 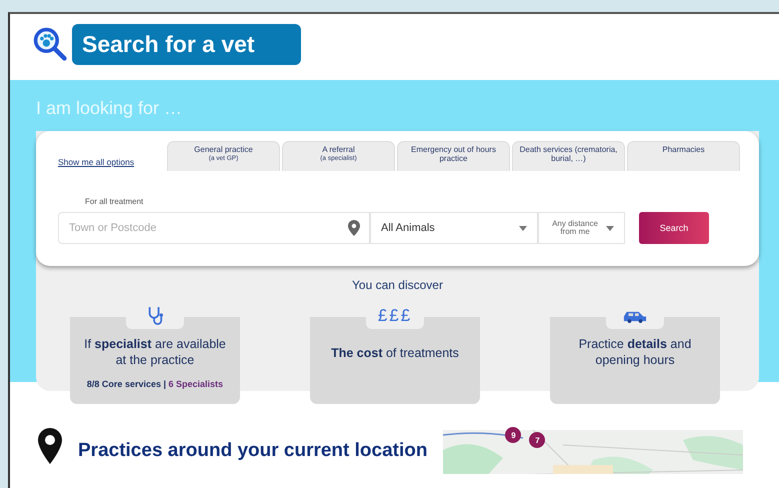 I want to click on search-icon, so click(x=50, y=44).